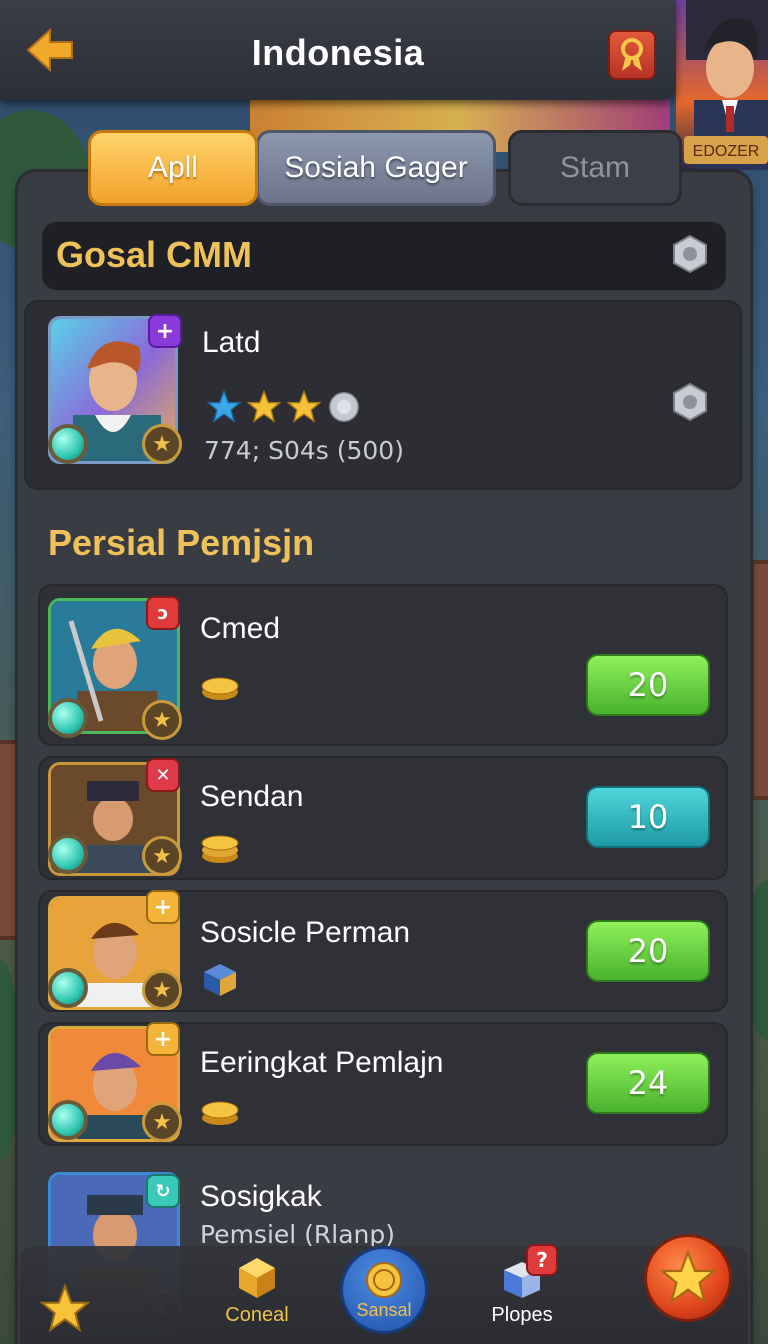 The width and height of the screenshot is (768, 1344). What do you see at coordinates (284, 407) in the screenshot?
I see `star-rating` at bounding box center [284, 407].